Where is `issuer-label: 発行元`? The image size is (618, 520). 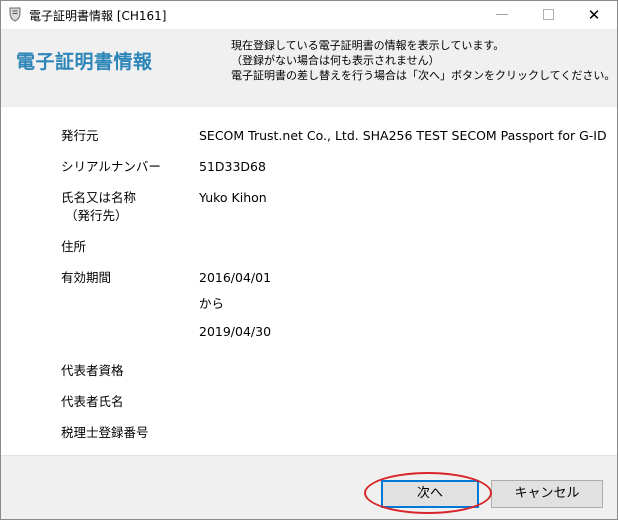
issuer-label: 発行元 is located at coordinates (80, 135).